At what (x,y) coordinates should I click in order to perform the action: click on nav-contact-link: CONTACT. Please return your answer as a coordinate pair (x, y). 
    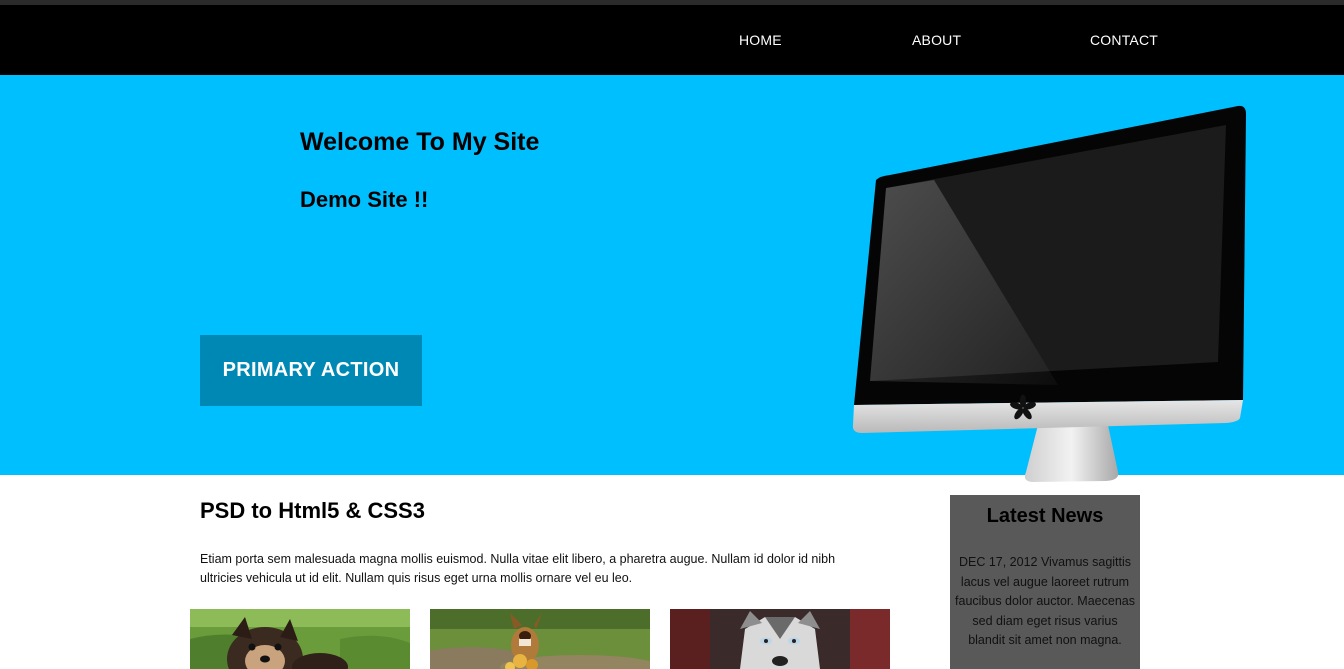
    Looking at the image, I should click on (1124, 40).